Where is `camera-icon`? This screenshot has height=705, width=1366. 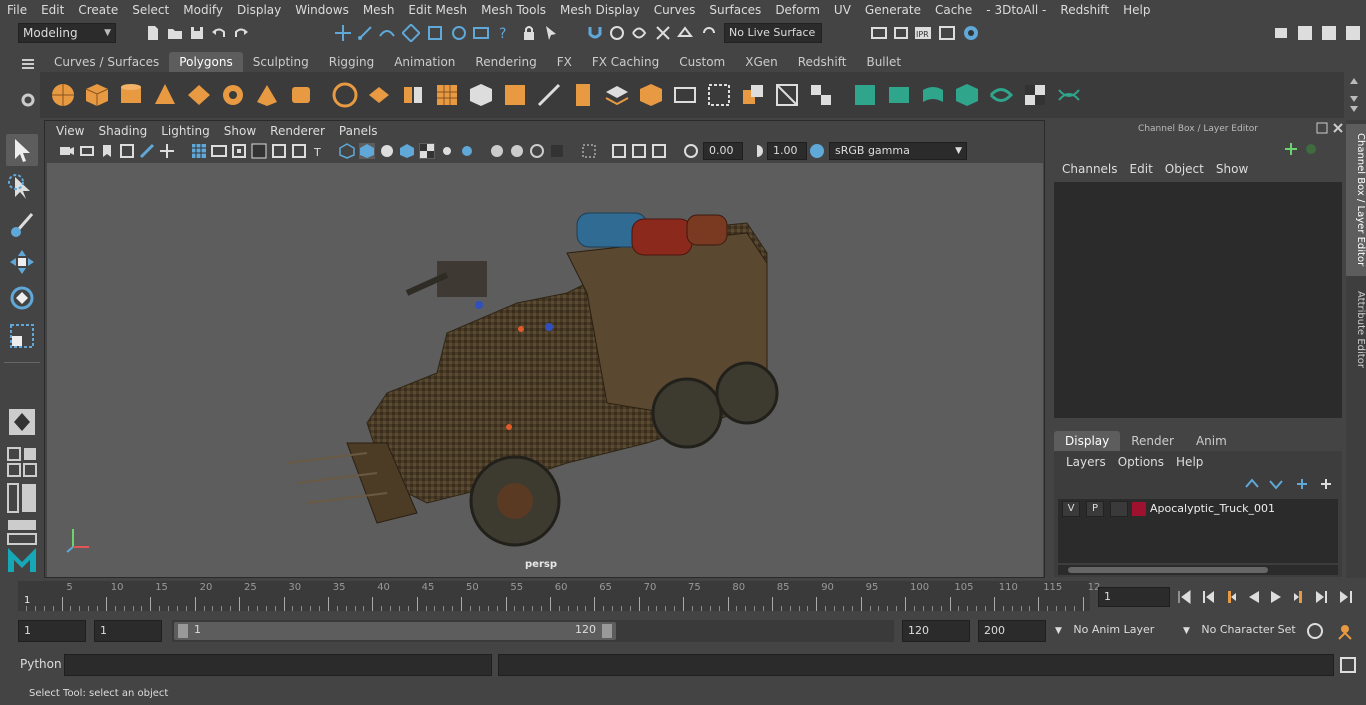
camera-icon is located at coordinates (67, 151).